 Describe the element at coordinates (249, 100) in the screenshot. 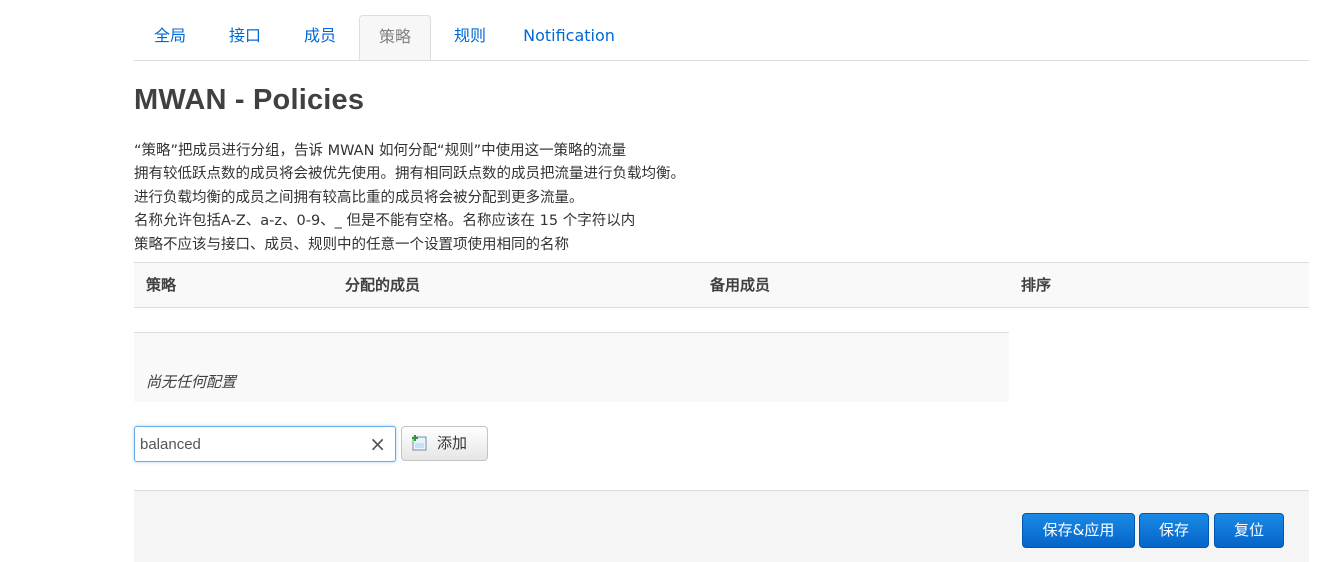

I see `page-title: MWAN - Policies` at that location.